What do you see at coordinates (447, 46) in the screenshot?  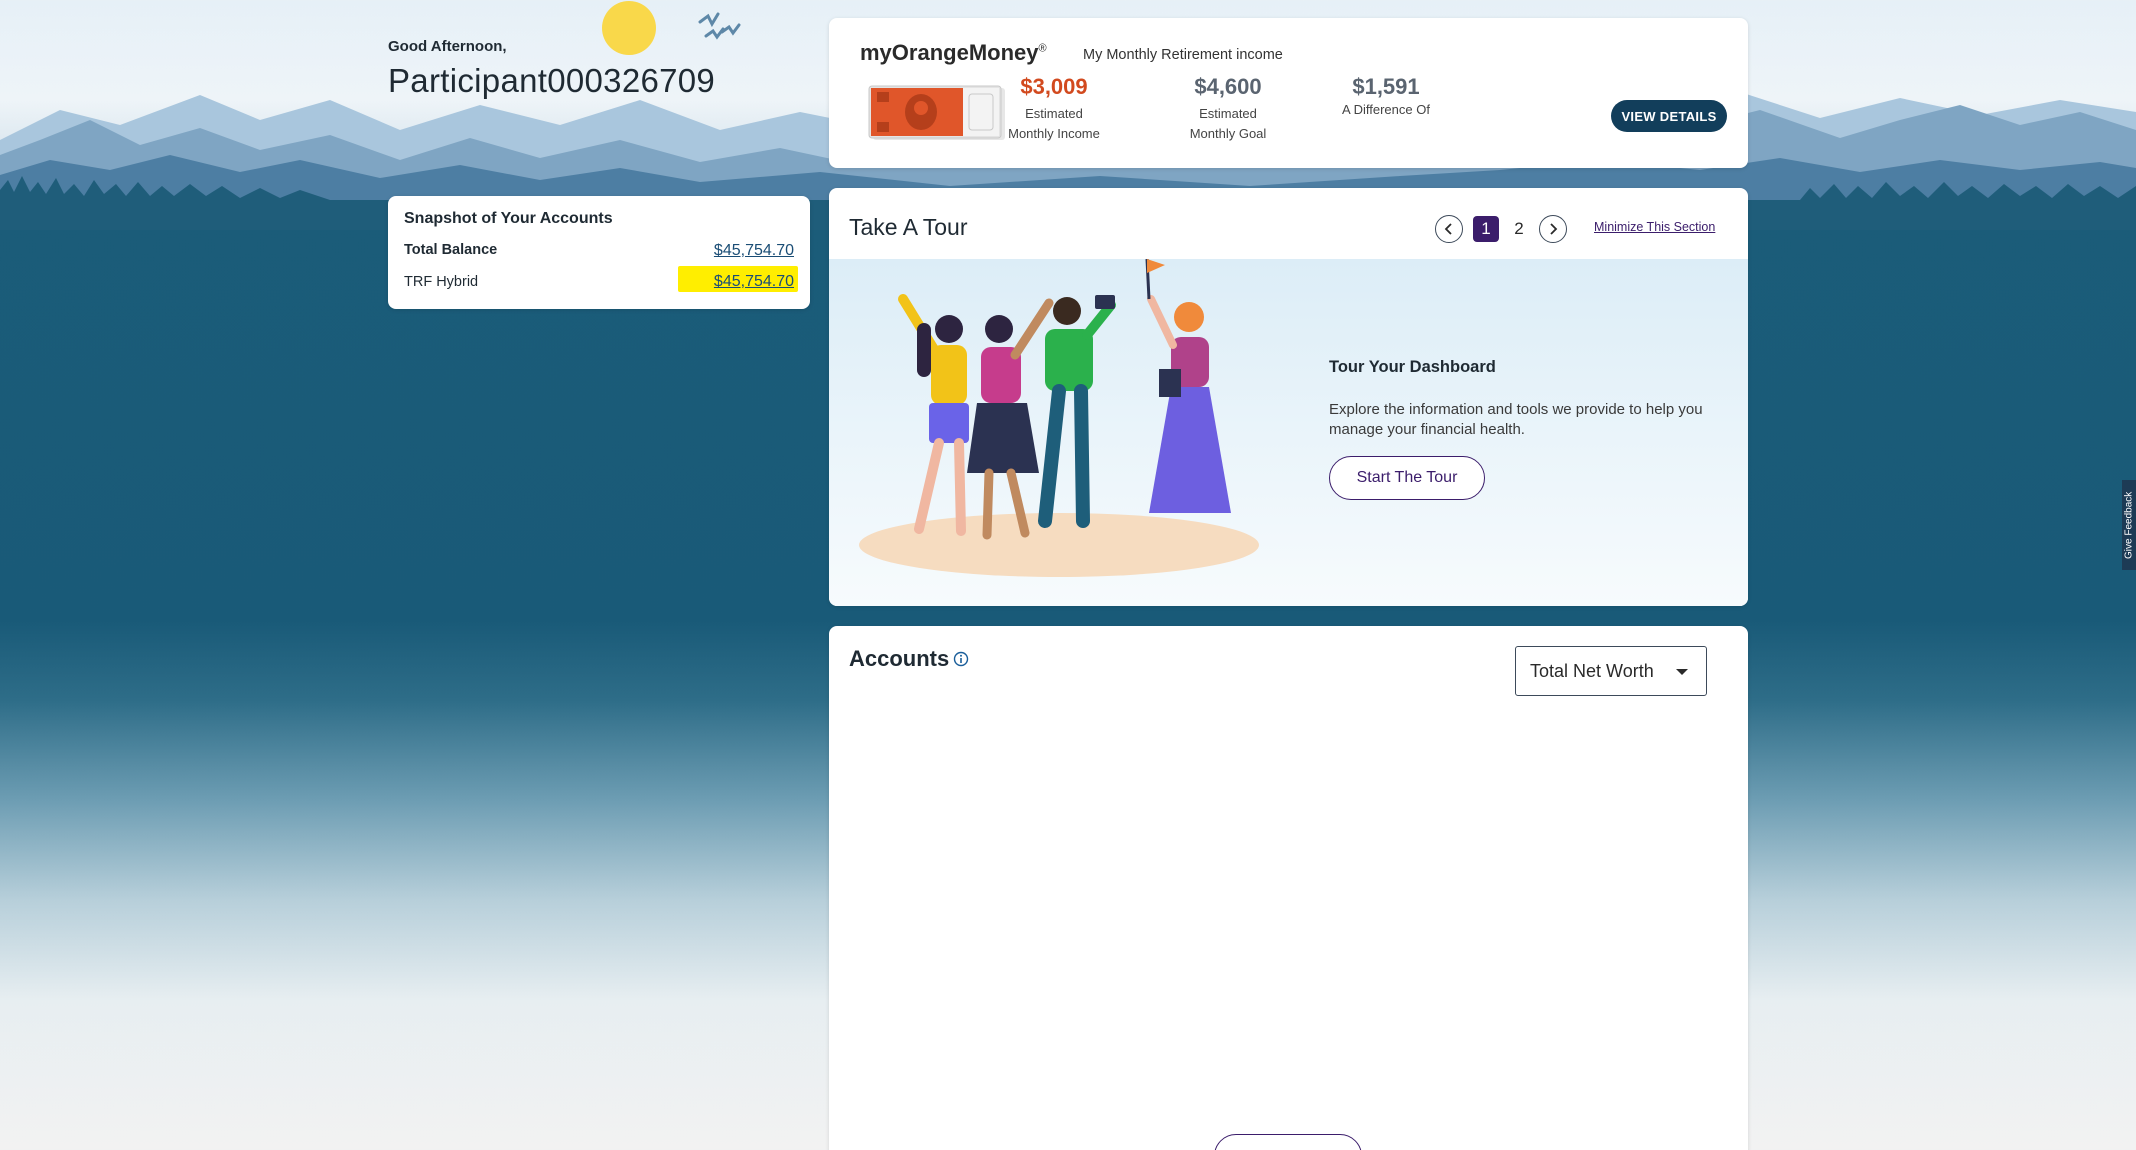 I see `greeting-salutation: Good Afternoon,` at bounding box center [447, 46].